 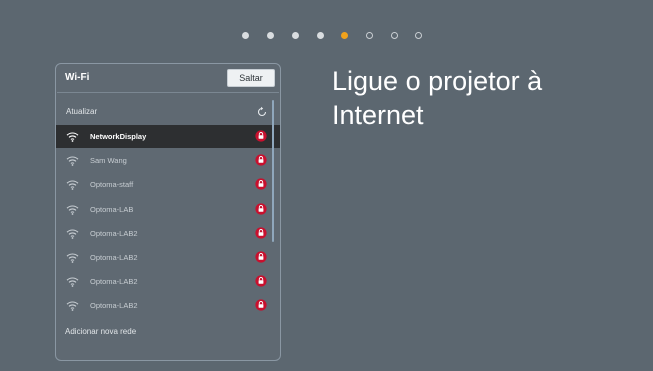 I want to click on scrollbar, so click(x=273, y=171).